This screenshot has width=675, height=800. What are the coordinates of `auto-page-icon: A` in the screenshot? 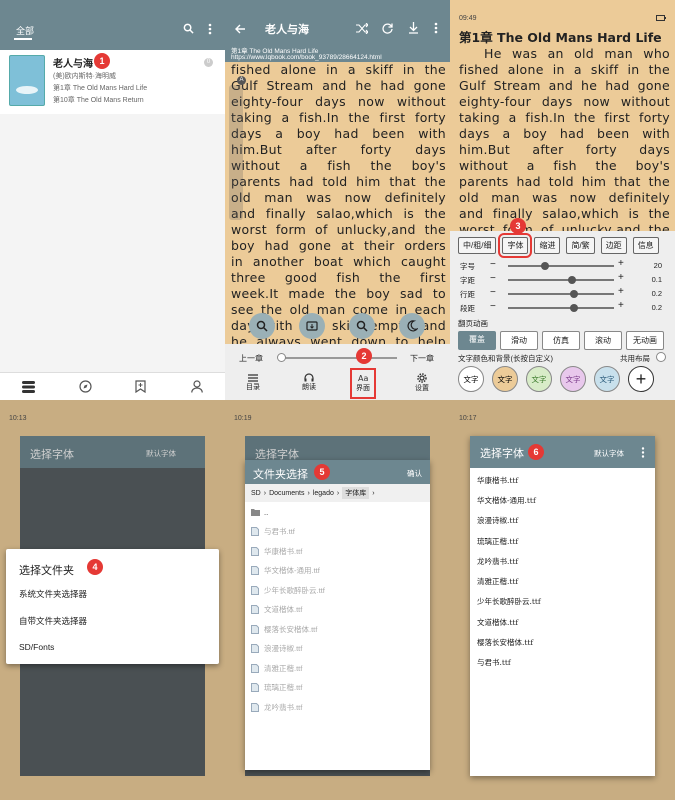 It's located at (241, 80).